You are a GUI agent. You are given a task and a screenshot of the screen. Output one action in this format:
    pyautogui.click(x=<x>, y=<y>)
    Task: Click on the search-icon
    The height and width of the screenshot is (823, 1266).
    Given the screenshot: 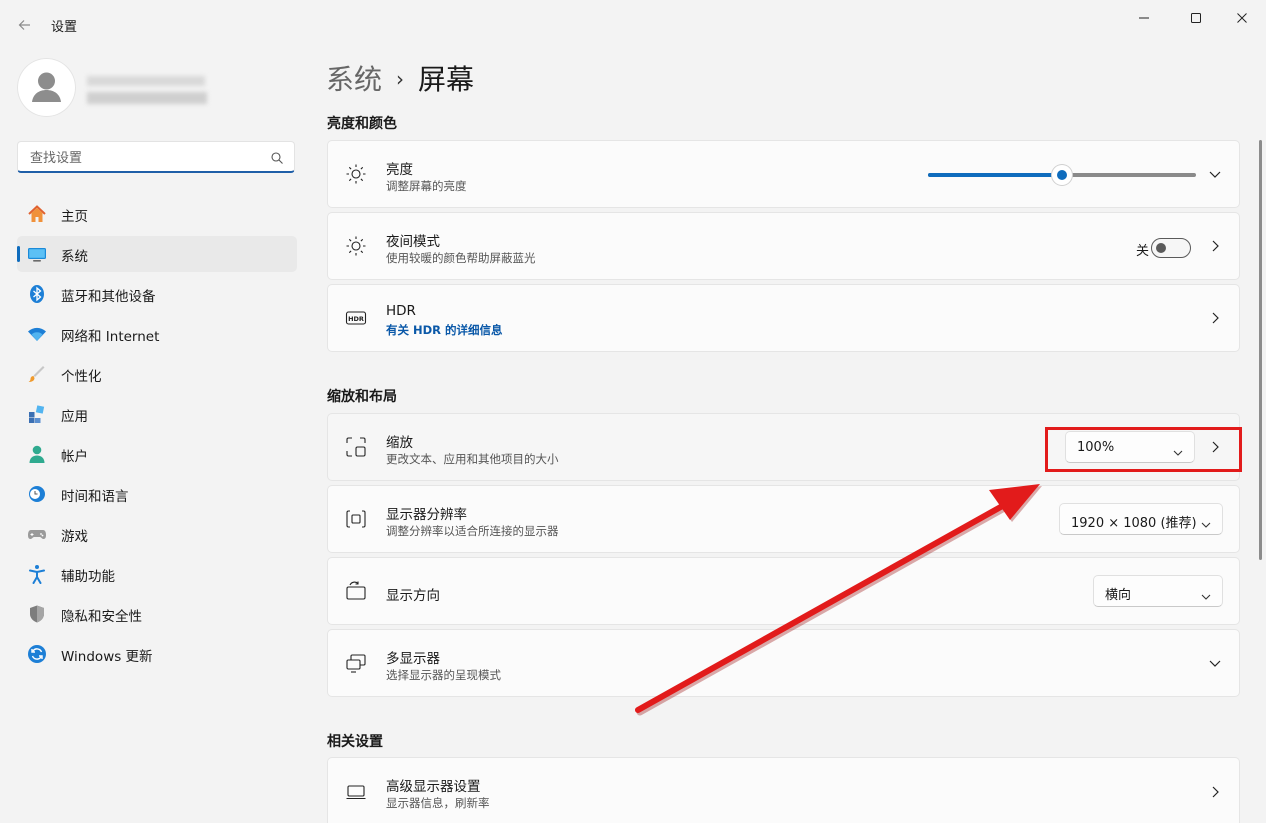 What is the action you would take?
    pyautogui.click(x=277, y=157)
    